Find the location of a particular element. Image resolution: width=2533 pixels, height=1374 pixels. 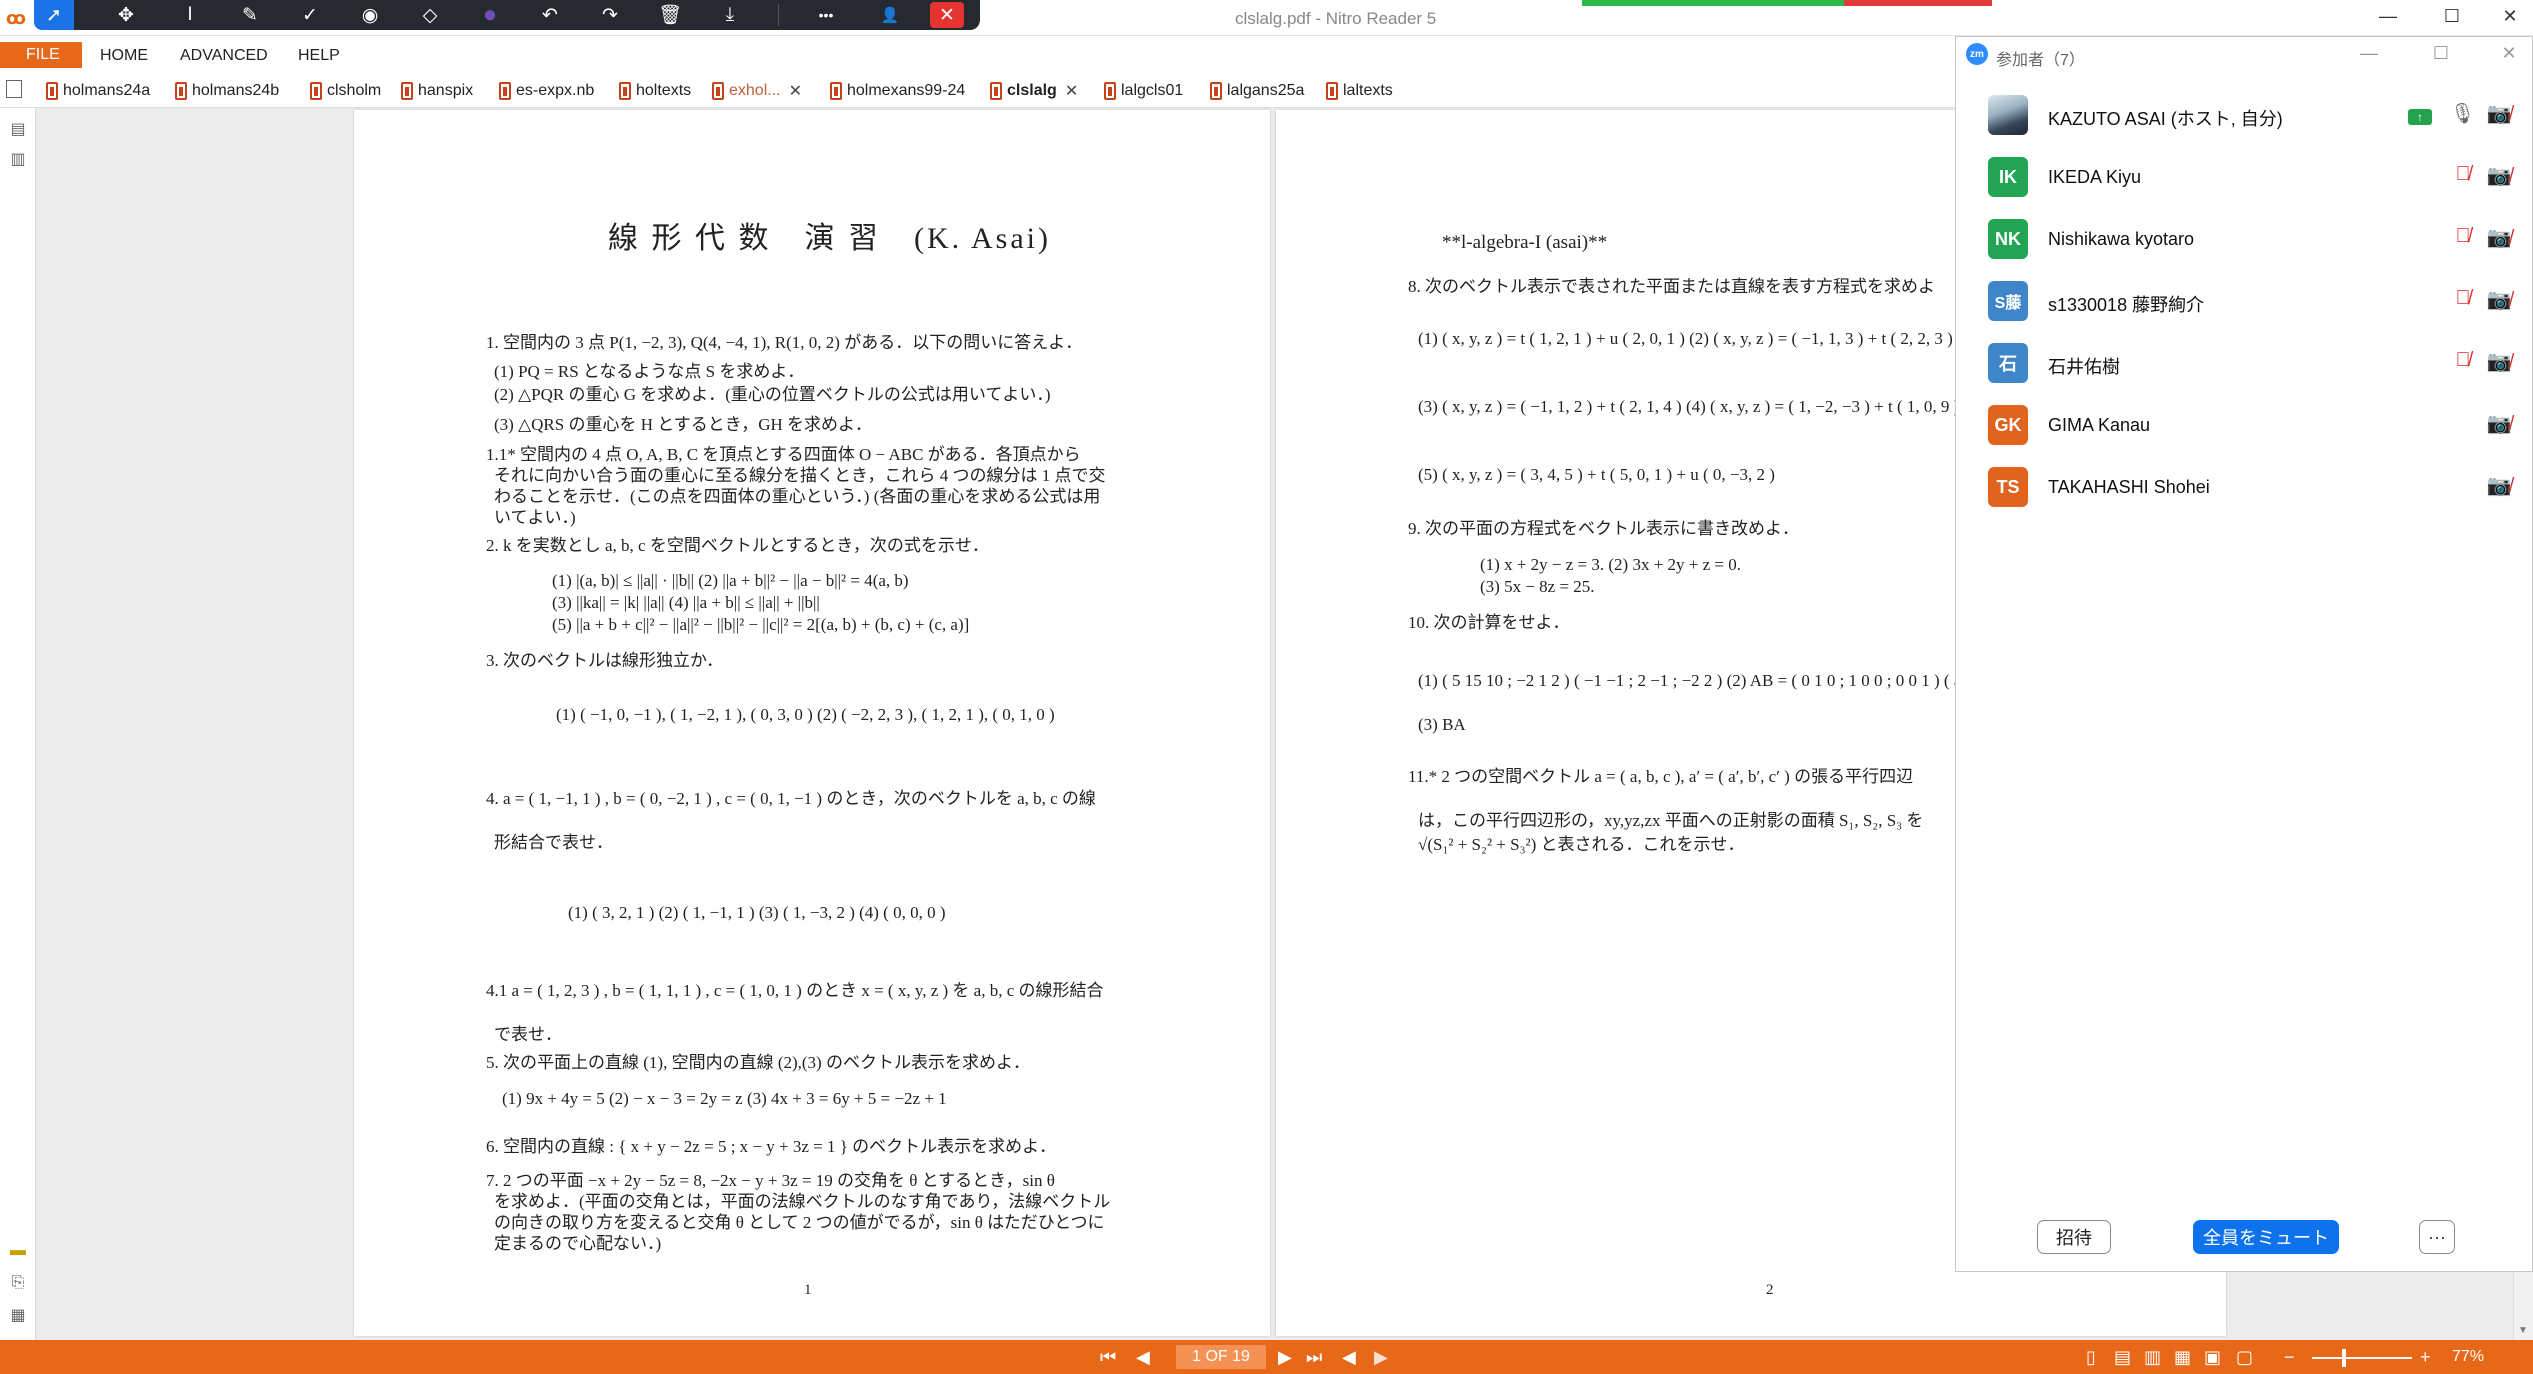

pointer-icon: ➚ is located at coordinates (54, 15).